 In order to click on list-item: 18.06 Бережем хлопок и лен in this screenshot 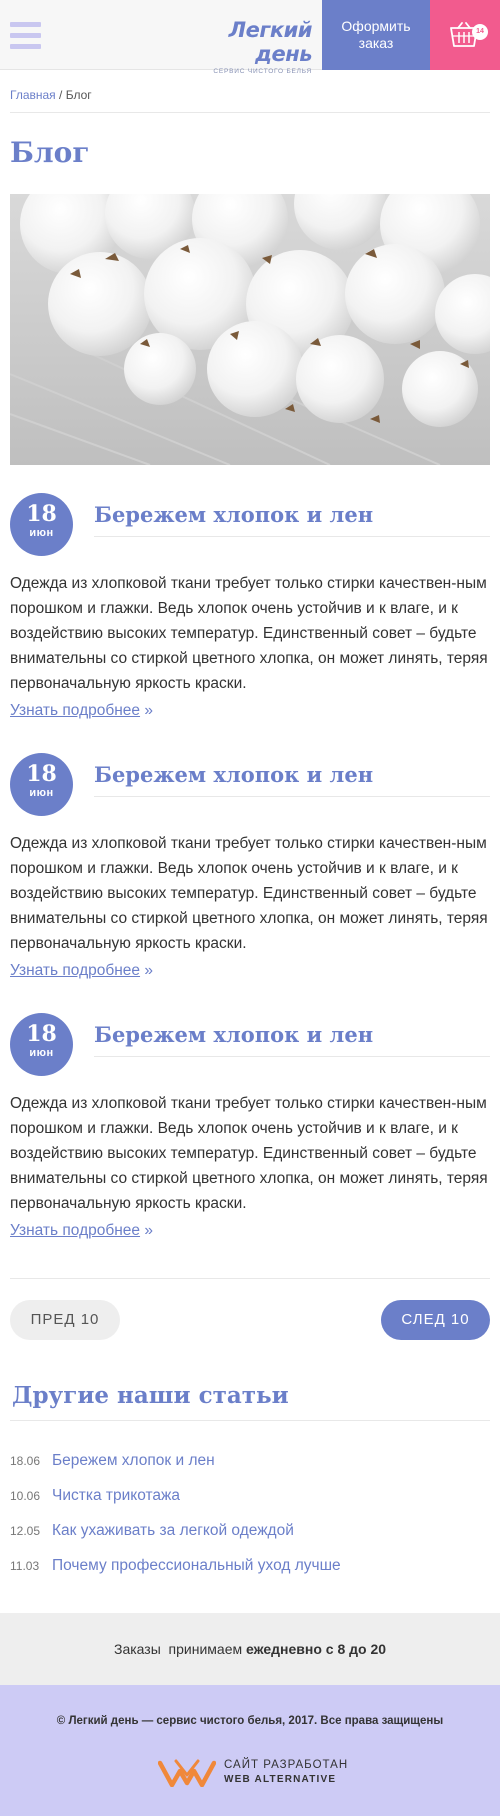, I will do `click(250, 1460)`.